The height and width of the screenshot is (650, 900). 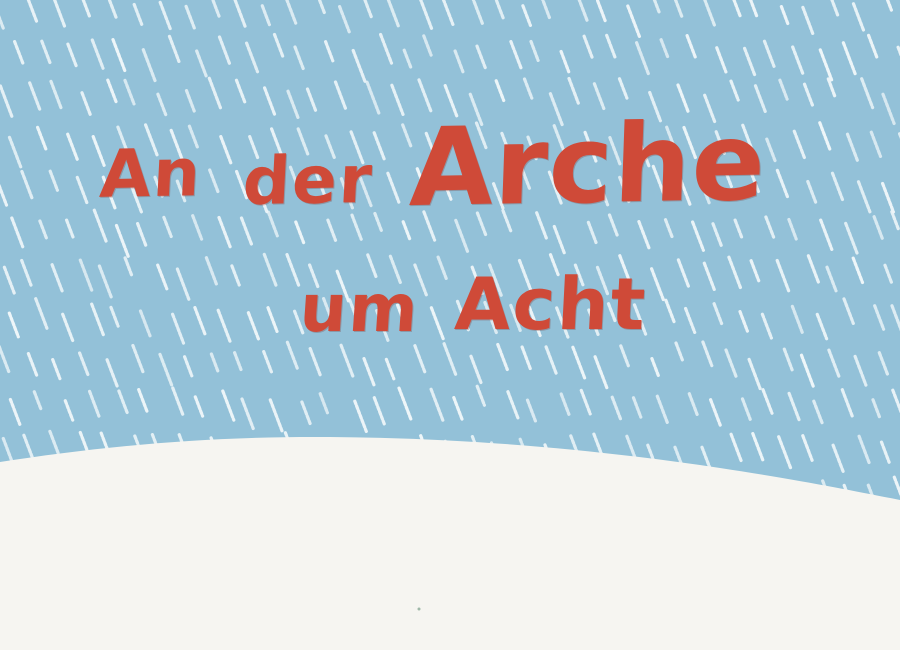 What do you see at coordinates (551, 304) in the screenshot?
I see `title-word-acht: Acht` at bounding box center [551, 304].